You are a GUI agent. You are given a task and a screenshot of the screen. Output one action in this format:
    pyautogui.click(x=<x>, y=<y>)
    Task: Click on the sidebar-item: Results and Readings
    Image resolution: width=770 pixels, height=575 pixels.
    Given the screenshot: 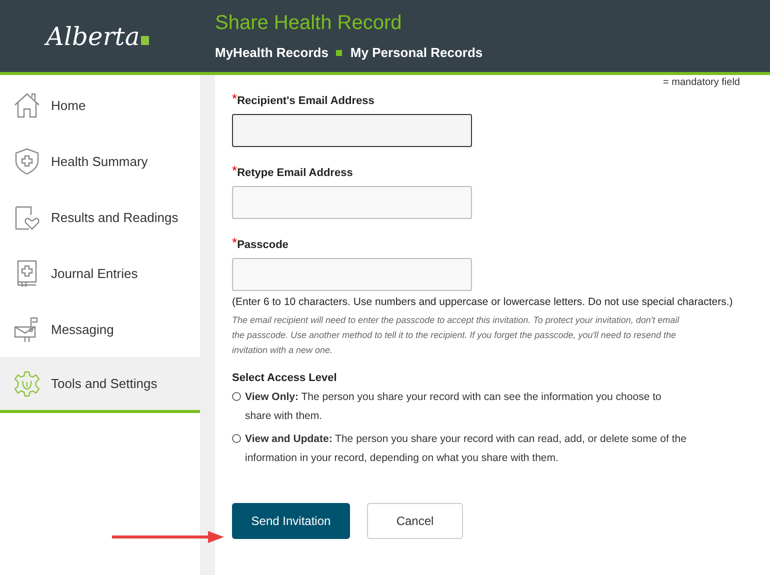 What is the action you would take?
    pyautogui.click(x=100, y=217)
    